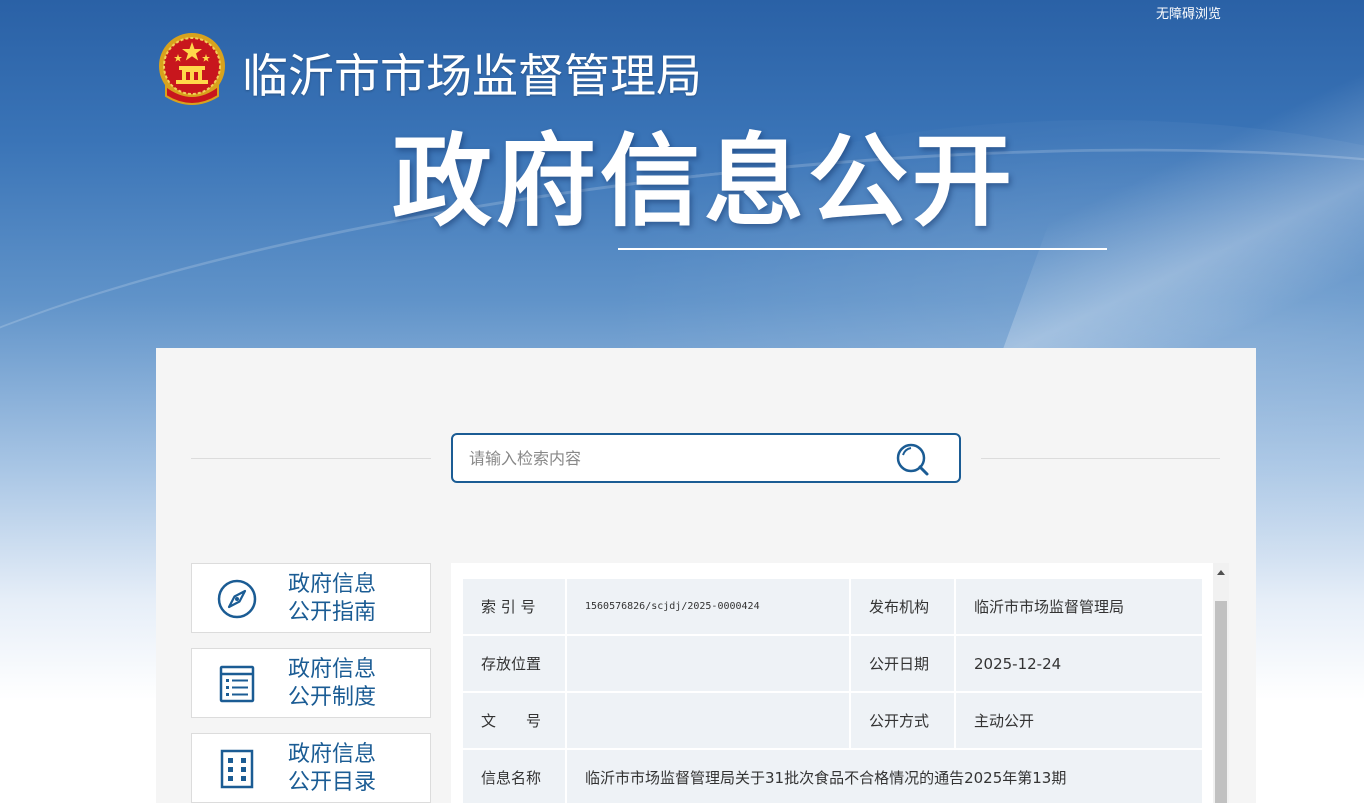 The image size is (1364, 803). What do you see at coordinates (708, 720) in the screenshot?
I see `document-number-value` at bounding box center [708, 720].